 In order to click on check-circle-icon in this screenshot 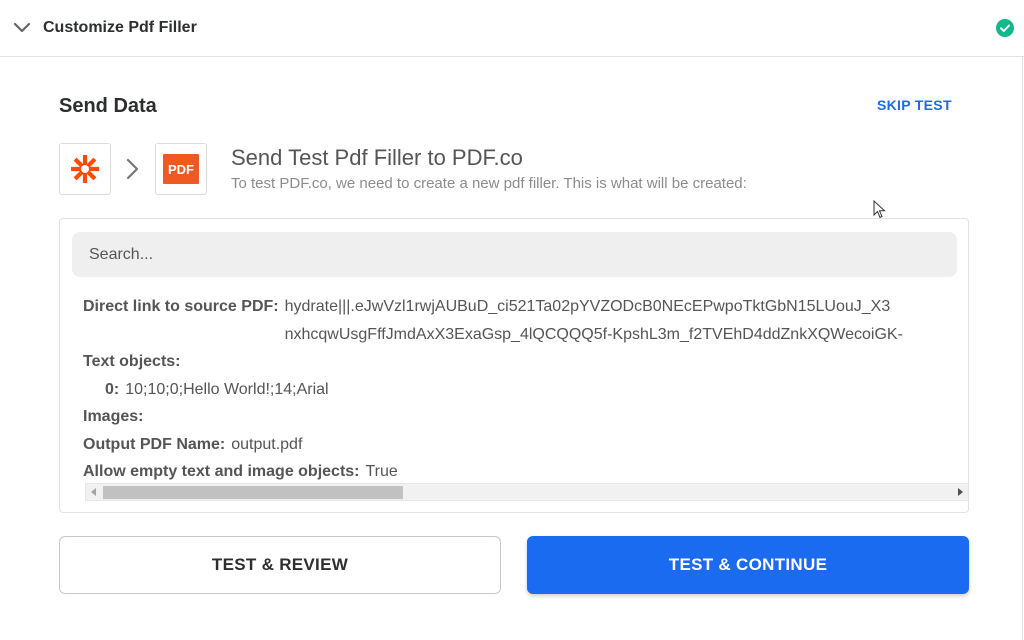, I will do `click(1005, 28)`.